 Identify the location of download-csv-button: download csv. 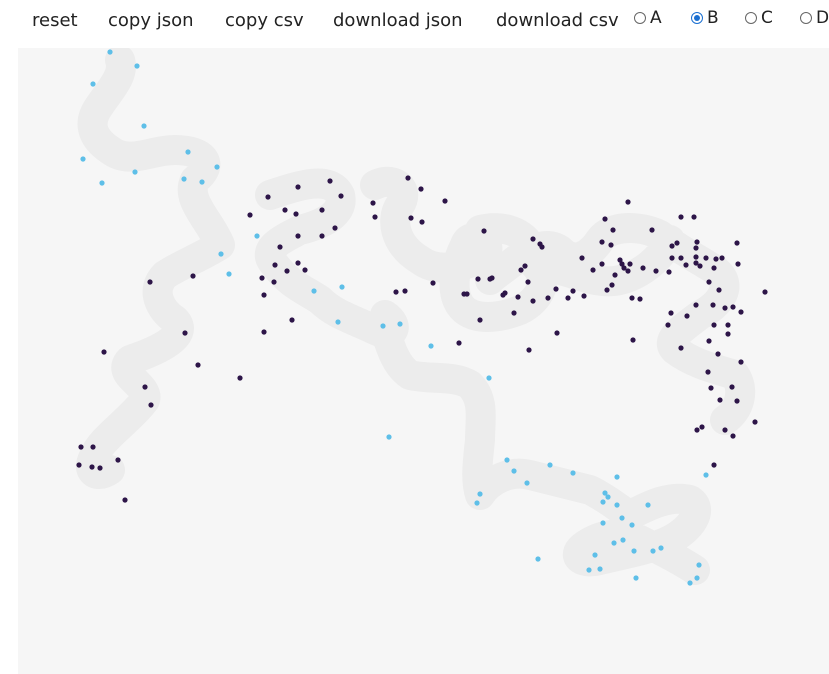
(557, 21).